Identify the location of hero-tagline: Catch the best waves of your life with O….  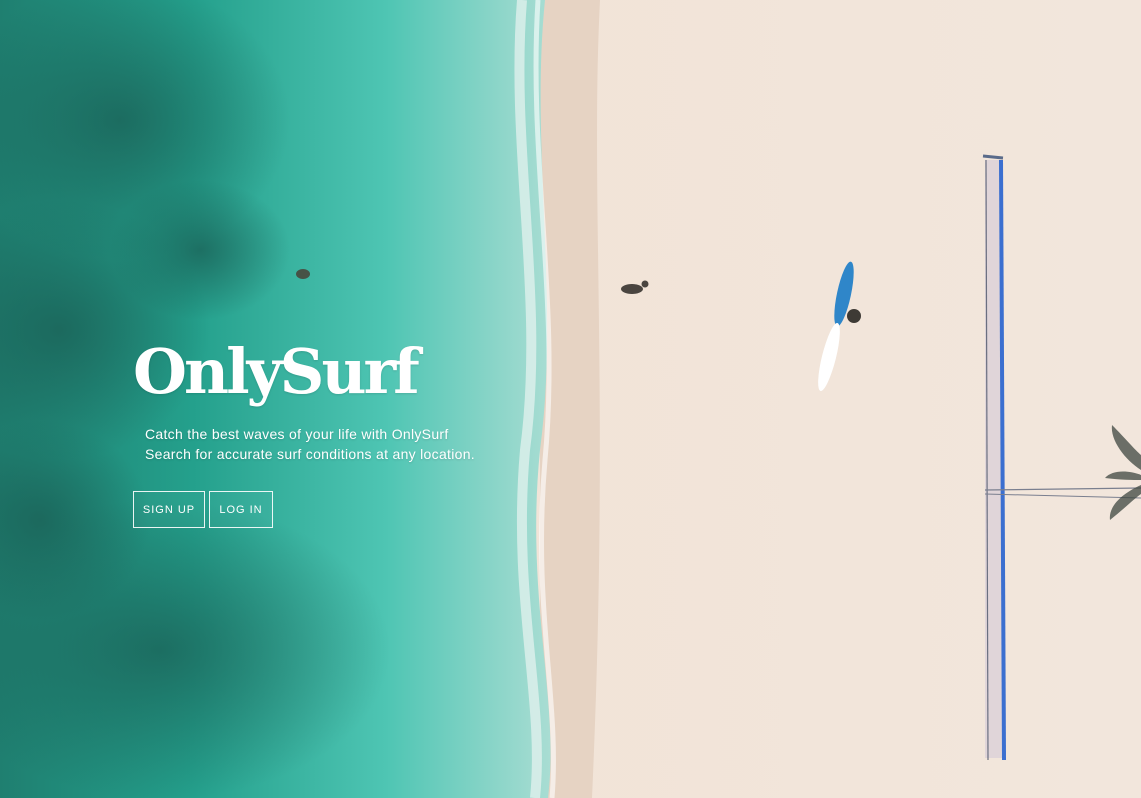
(349, 444).